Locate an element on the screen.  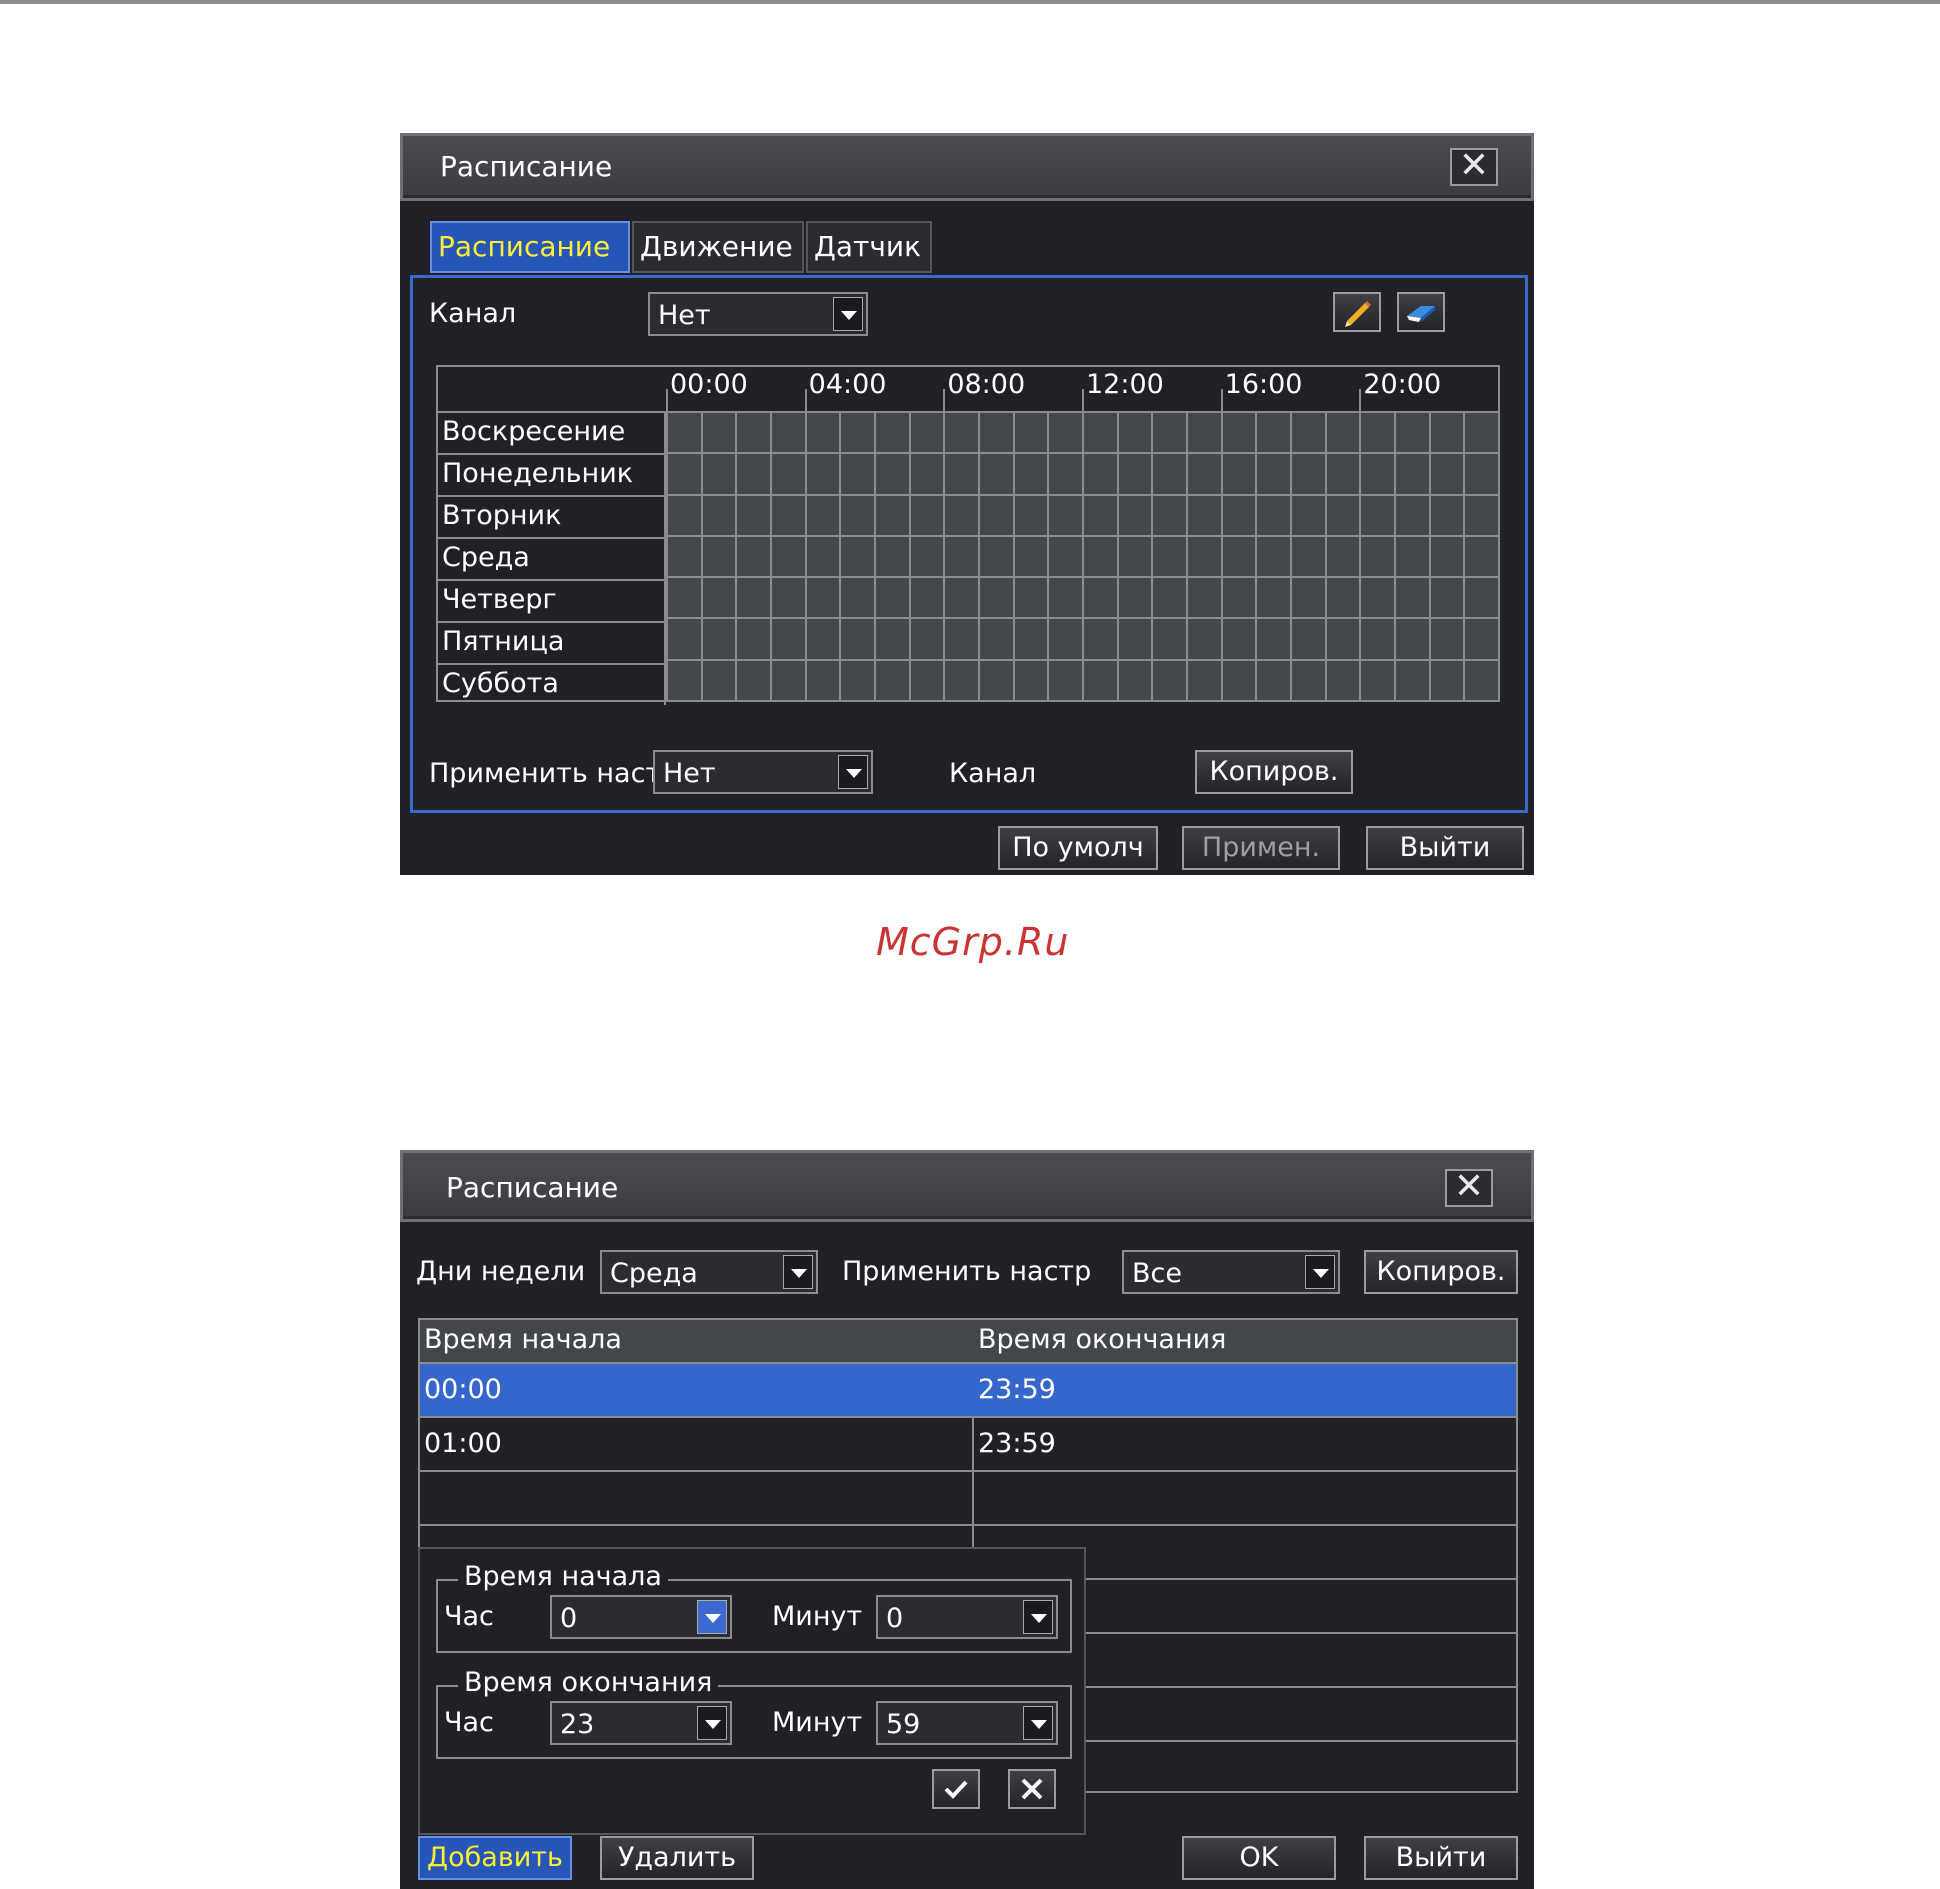
check-icon is located at coordinates (956, 1789).